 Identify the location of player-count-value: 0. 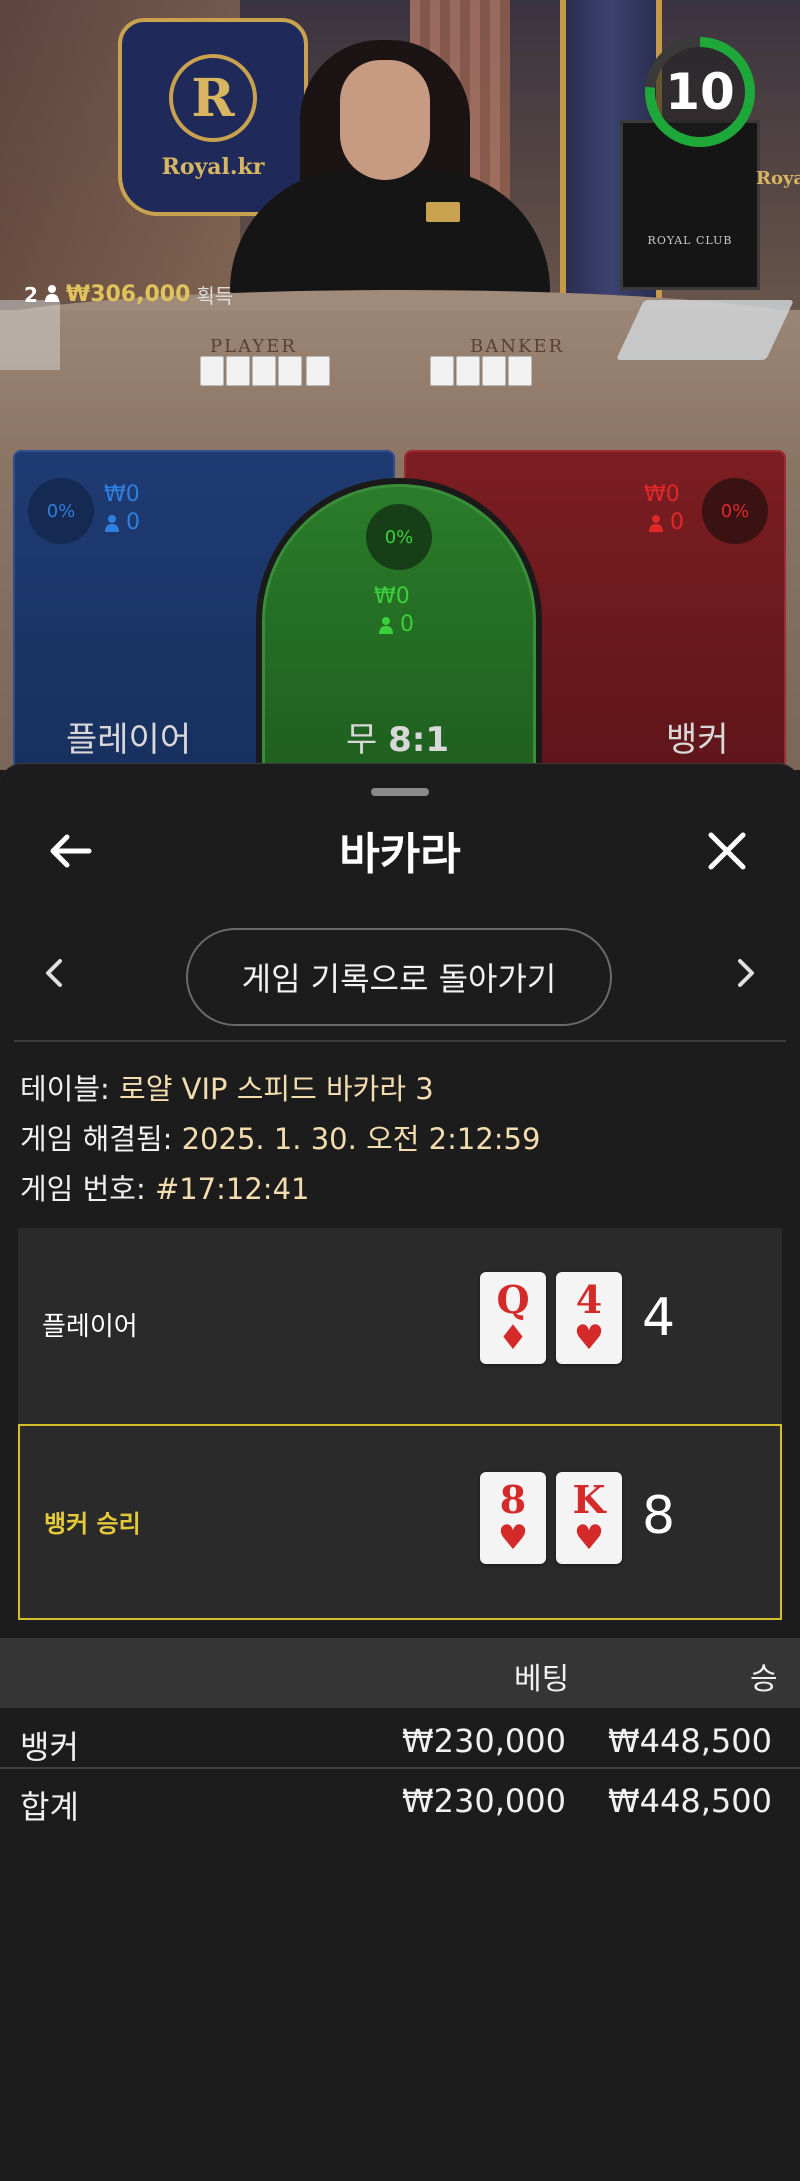
(133, 522).